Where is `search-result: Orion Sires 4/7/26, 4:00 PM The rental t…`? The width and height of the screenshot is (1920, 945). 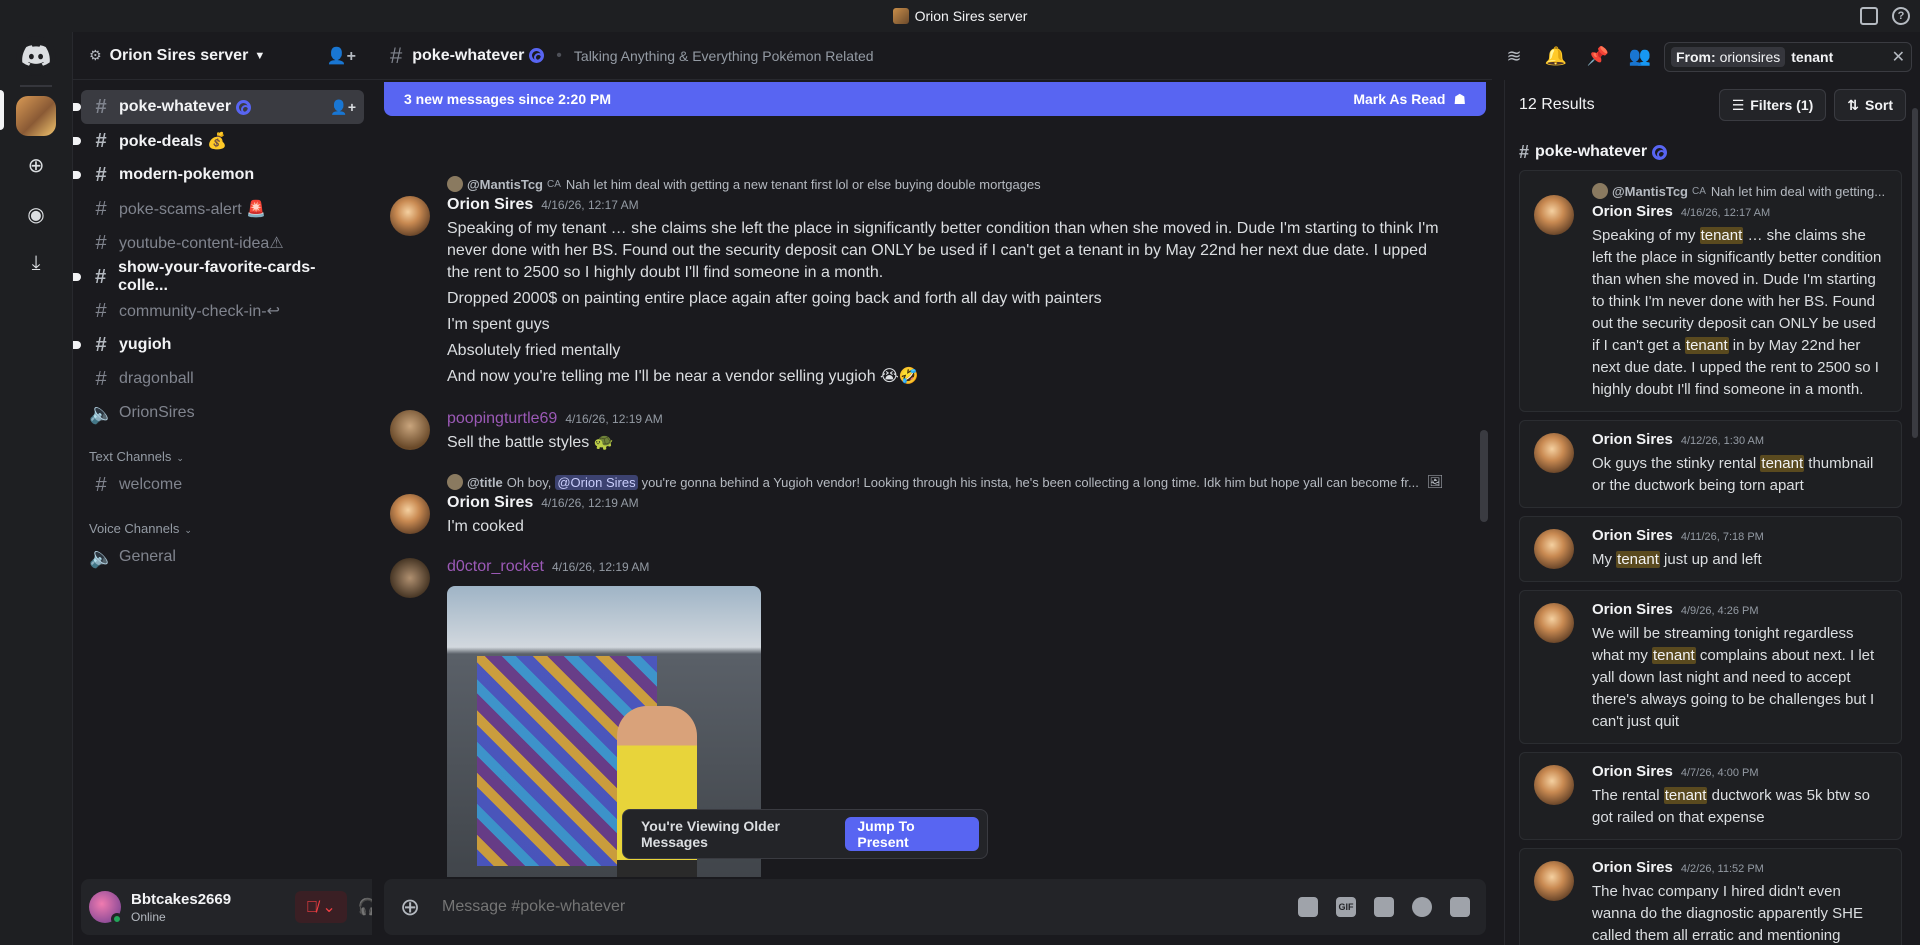 search-result: Orion Sires 4/7/26, 4:00 PM The rental t… is located at coordinates (1710, 796).